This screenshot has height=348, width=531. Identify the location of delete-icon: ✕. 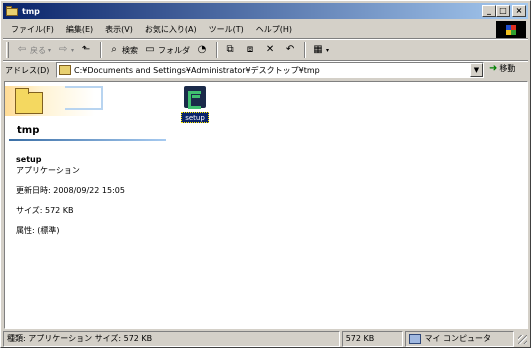
(270, 49).